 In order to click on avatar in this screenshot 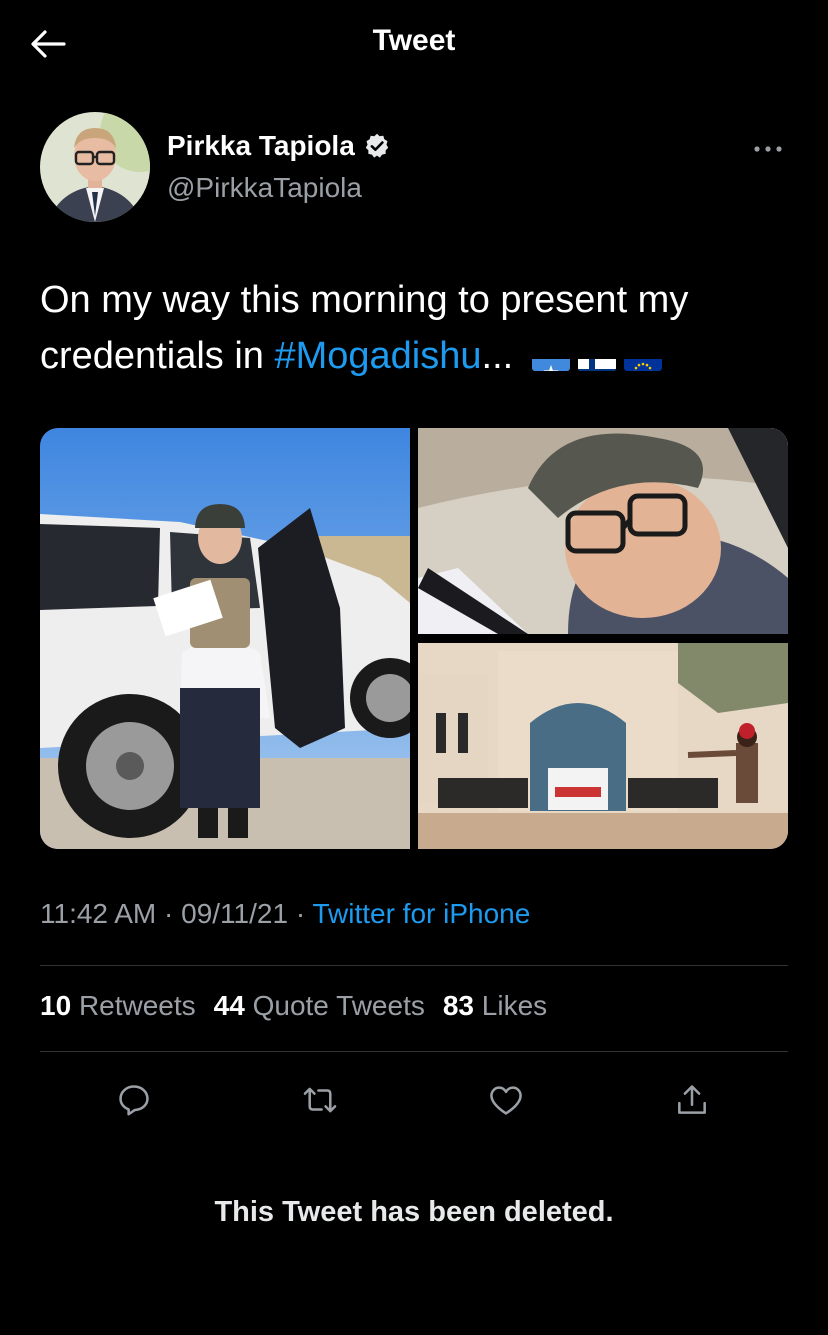, I will do `click(95, 167)`.